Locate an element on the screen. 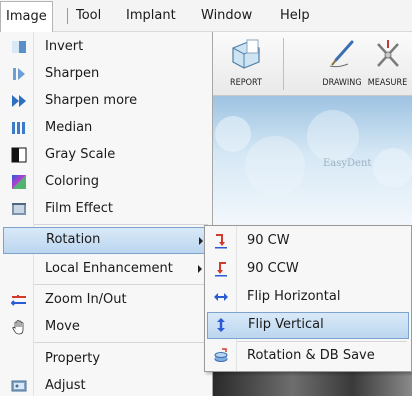 The width and height of the screenshot is (412, 396). menu-tool: Tool is located at coordinates (88, 16).